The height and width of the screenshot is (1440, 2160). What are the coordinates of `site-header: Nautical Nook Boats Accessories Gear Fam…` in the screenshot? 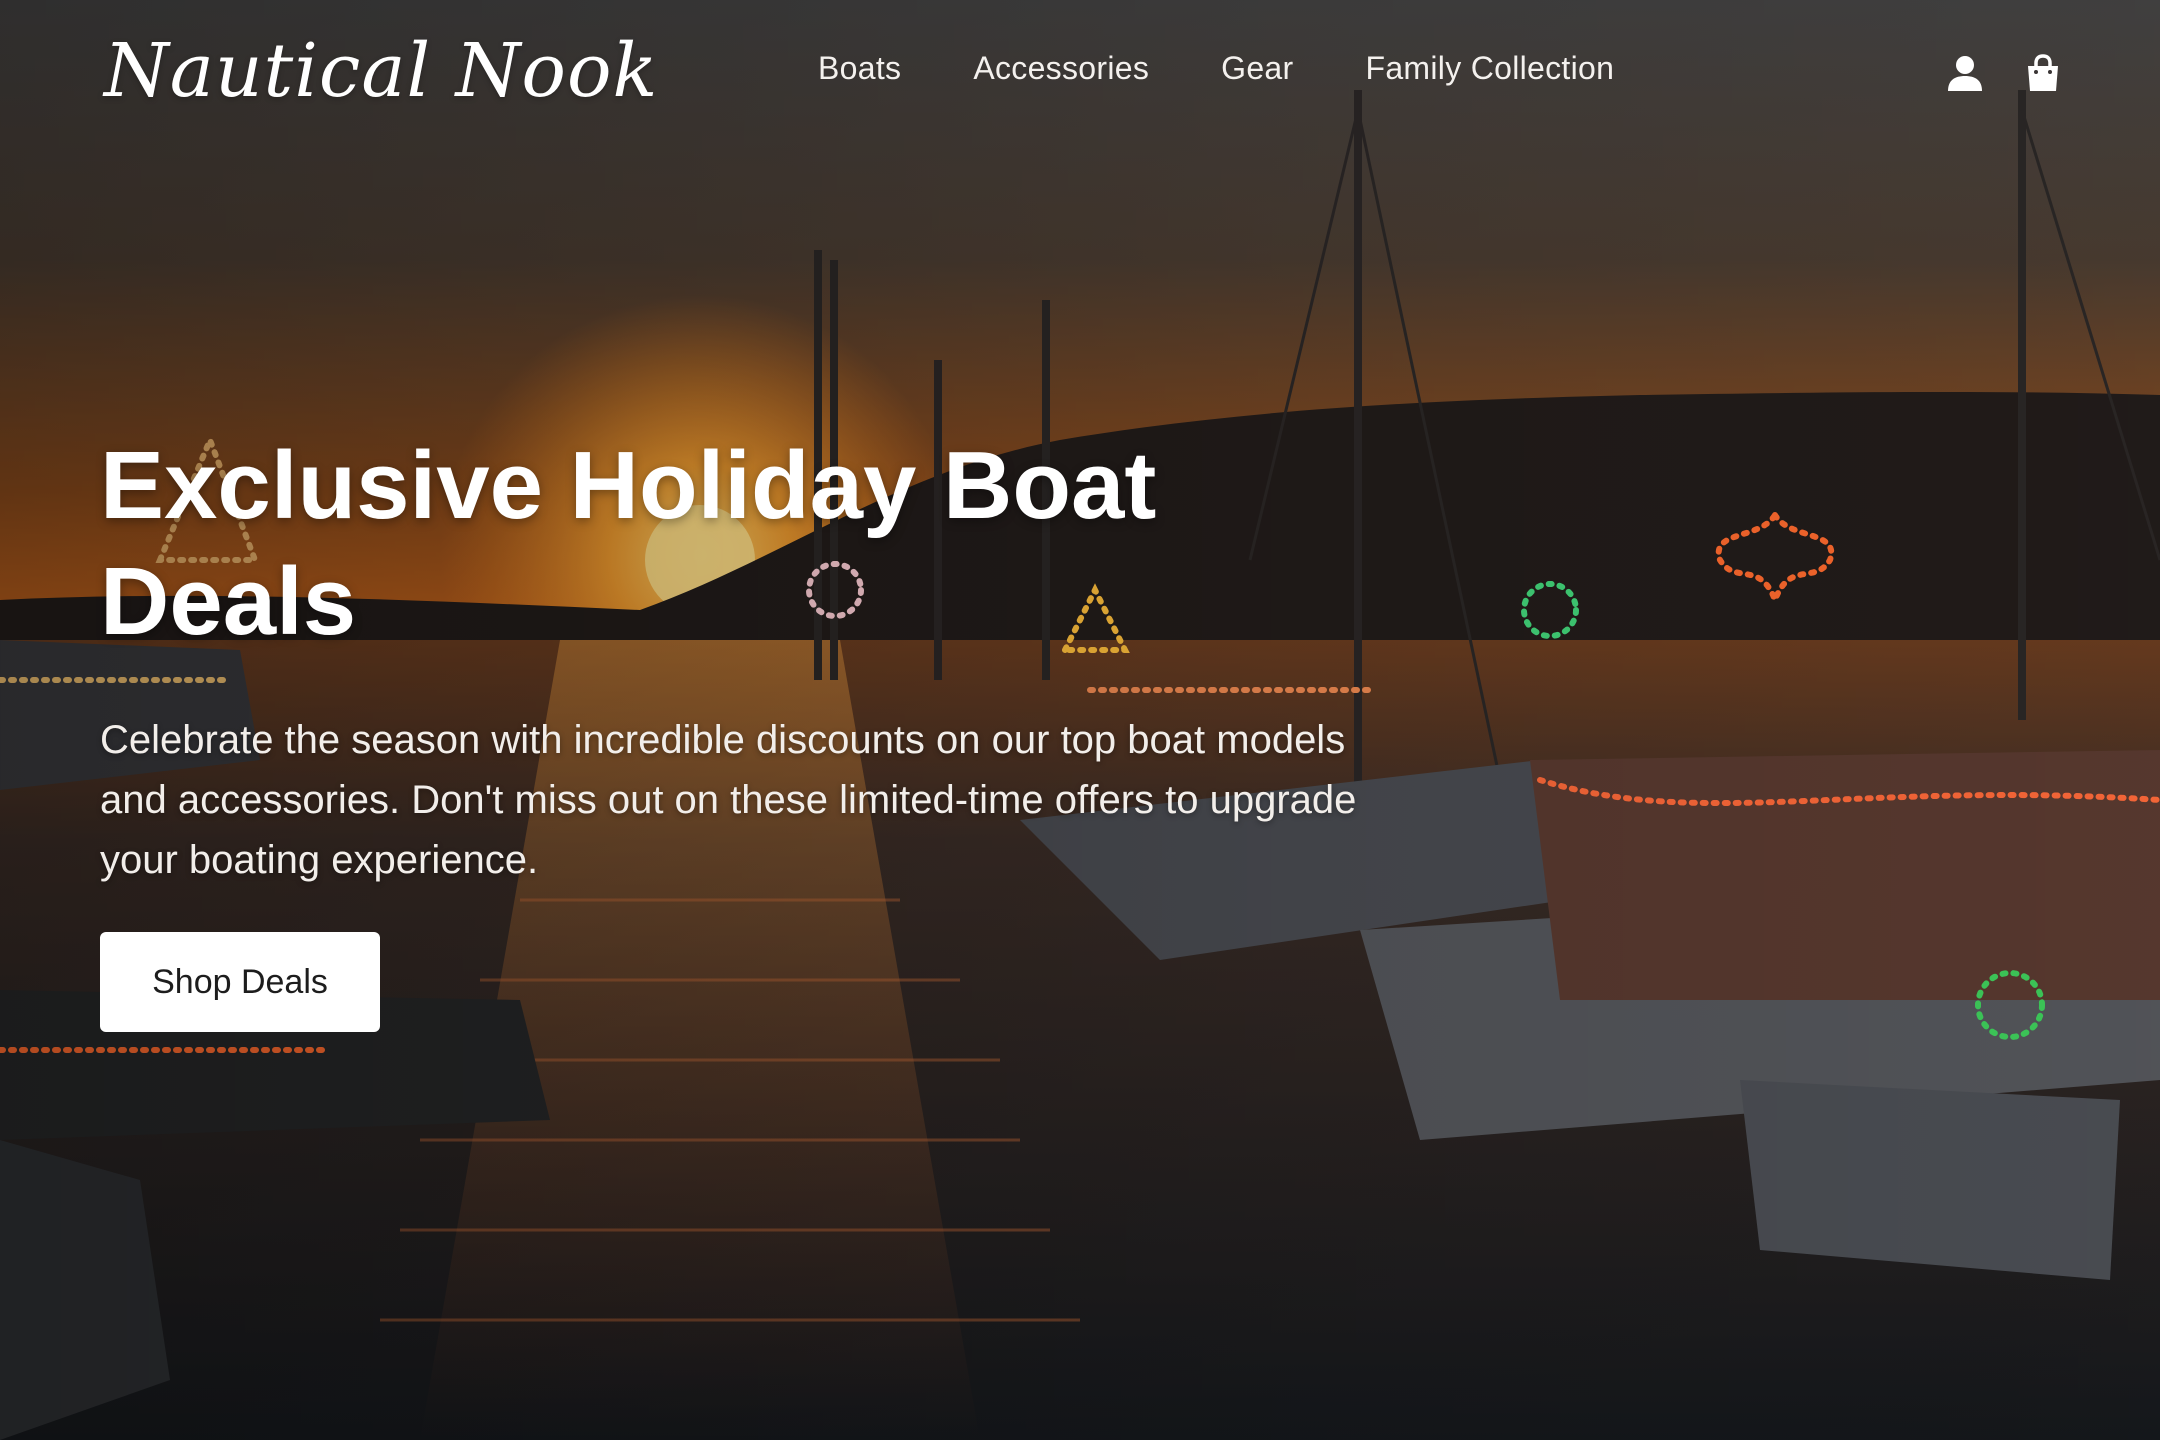 It's located at (1080, 74).